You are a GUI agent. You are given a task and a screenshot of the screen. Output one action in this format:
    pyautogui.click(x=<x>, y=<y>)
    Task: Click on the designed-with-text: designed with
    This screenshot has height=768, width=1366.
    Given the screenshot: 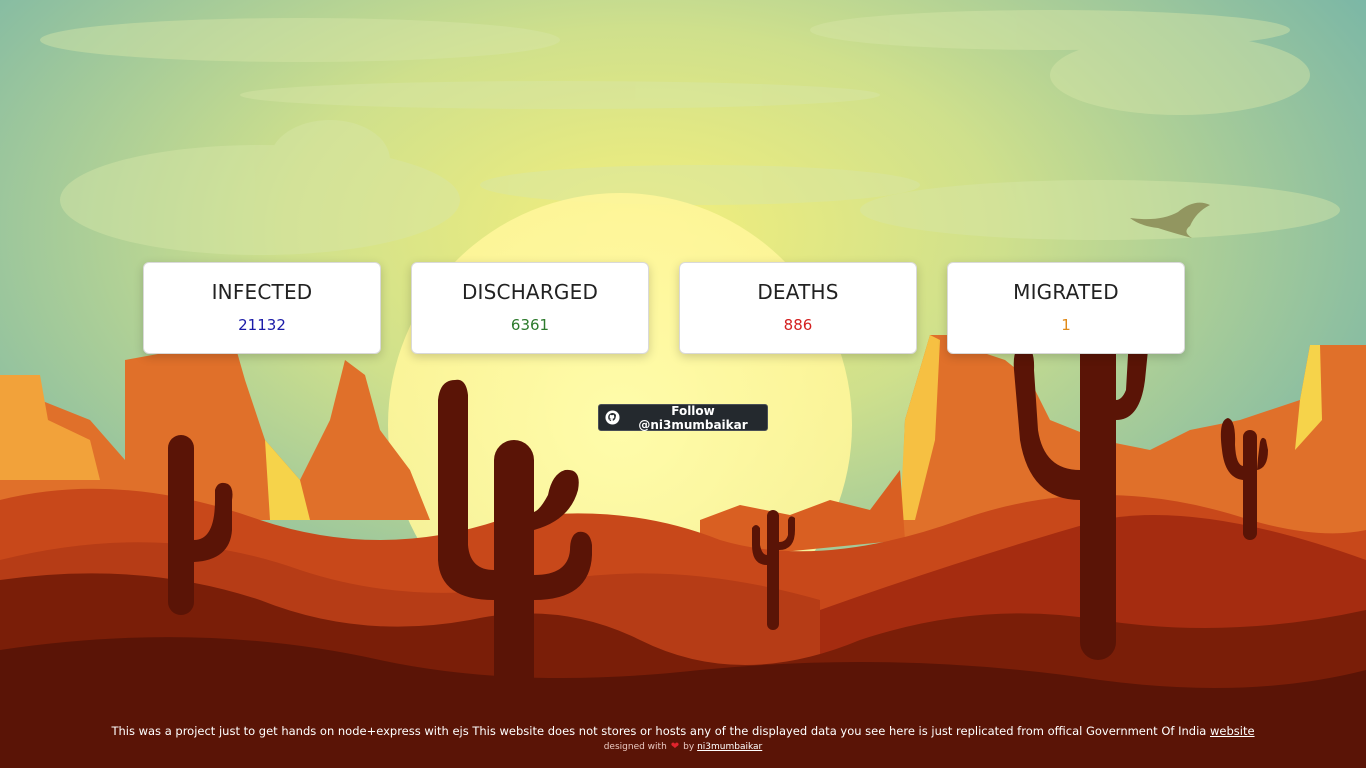 What is the action you would take?
    pyautogui.click(x=635, y=747)
    